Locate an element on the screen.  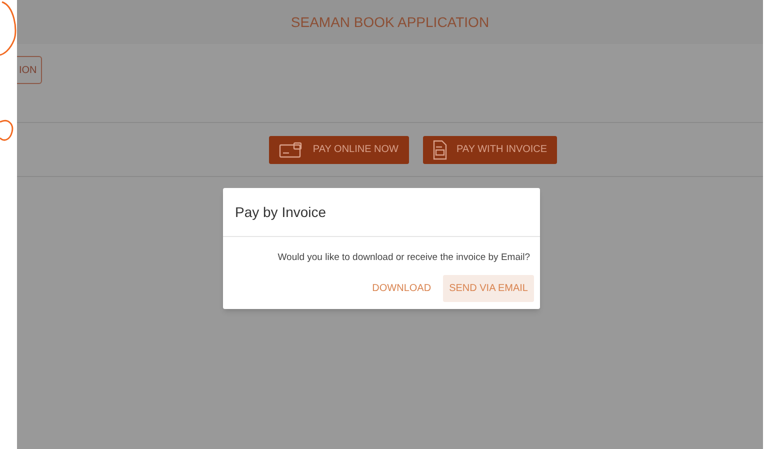
document-icon is located at coordinates (439, 150).